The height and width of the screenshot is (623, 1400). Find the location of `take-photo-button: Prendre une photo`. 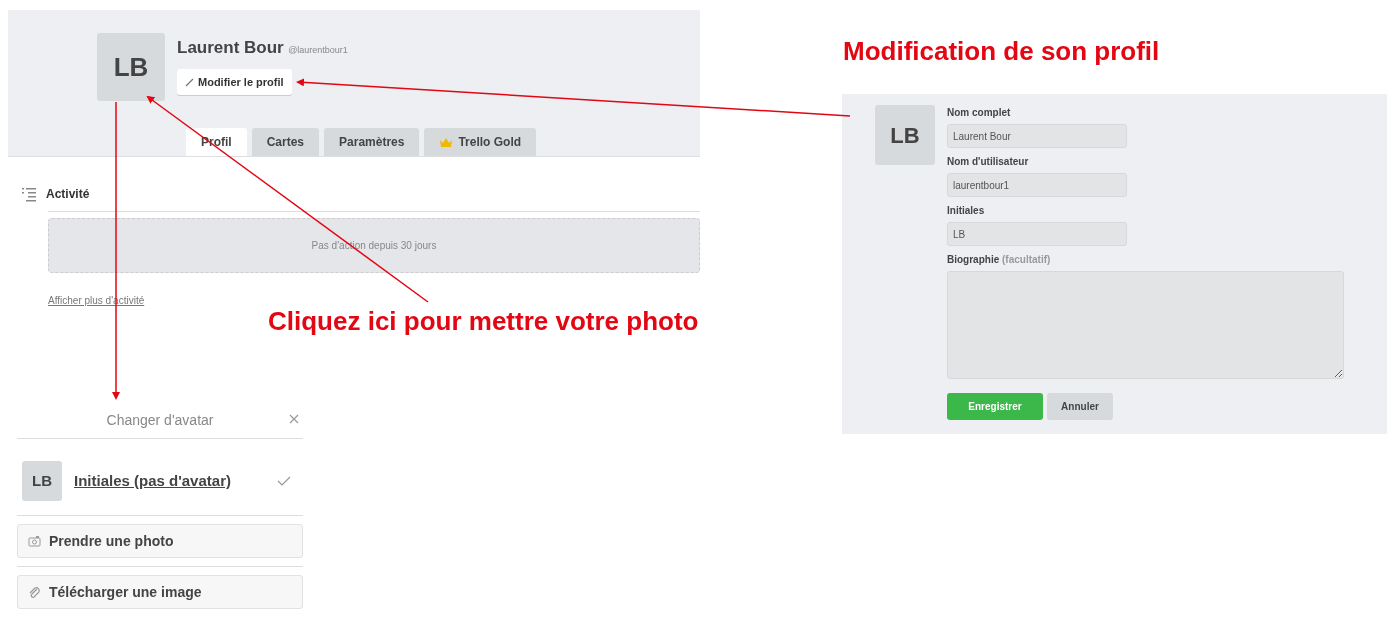

take-photo-button: Prendre une photo is located at coordinates (160, 541).